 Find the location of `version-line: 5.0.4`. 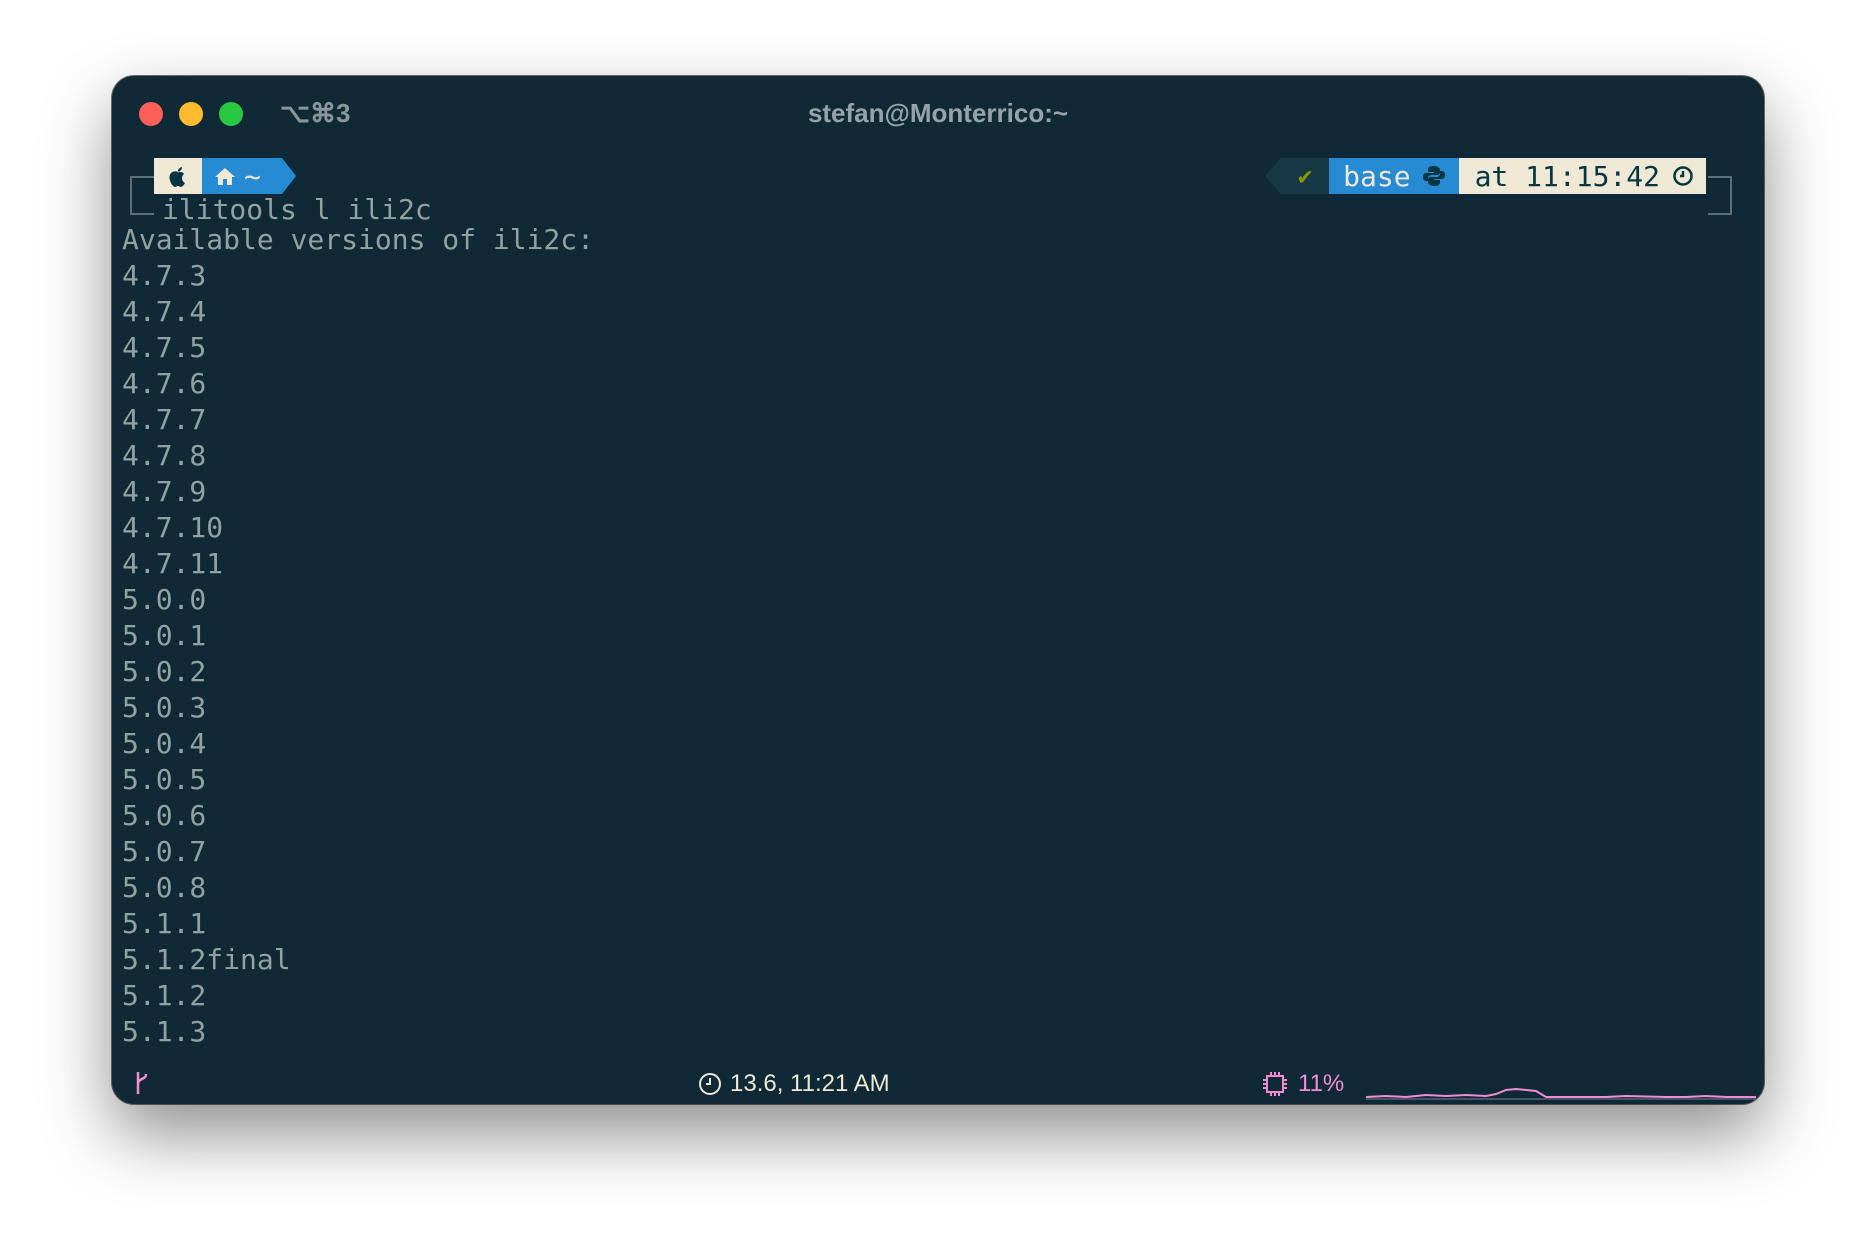

version-line: 5.0.4 is located at coordinates (164, 743).